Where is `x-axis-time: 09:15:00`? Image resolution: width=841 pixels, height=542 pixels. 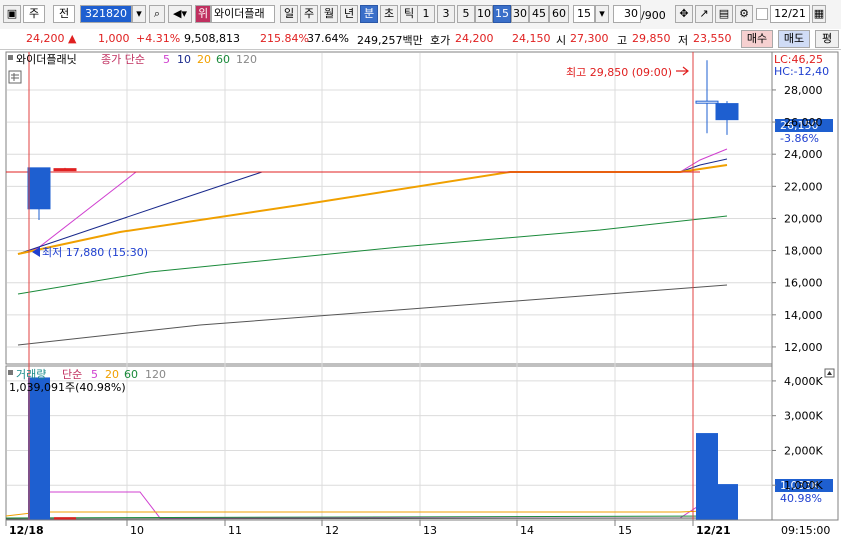
x-axis-time: 09:15:00 is located at coordinates (805, 530).